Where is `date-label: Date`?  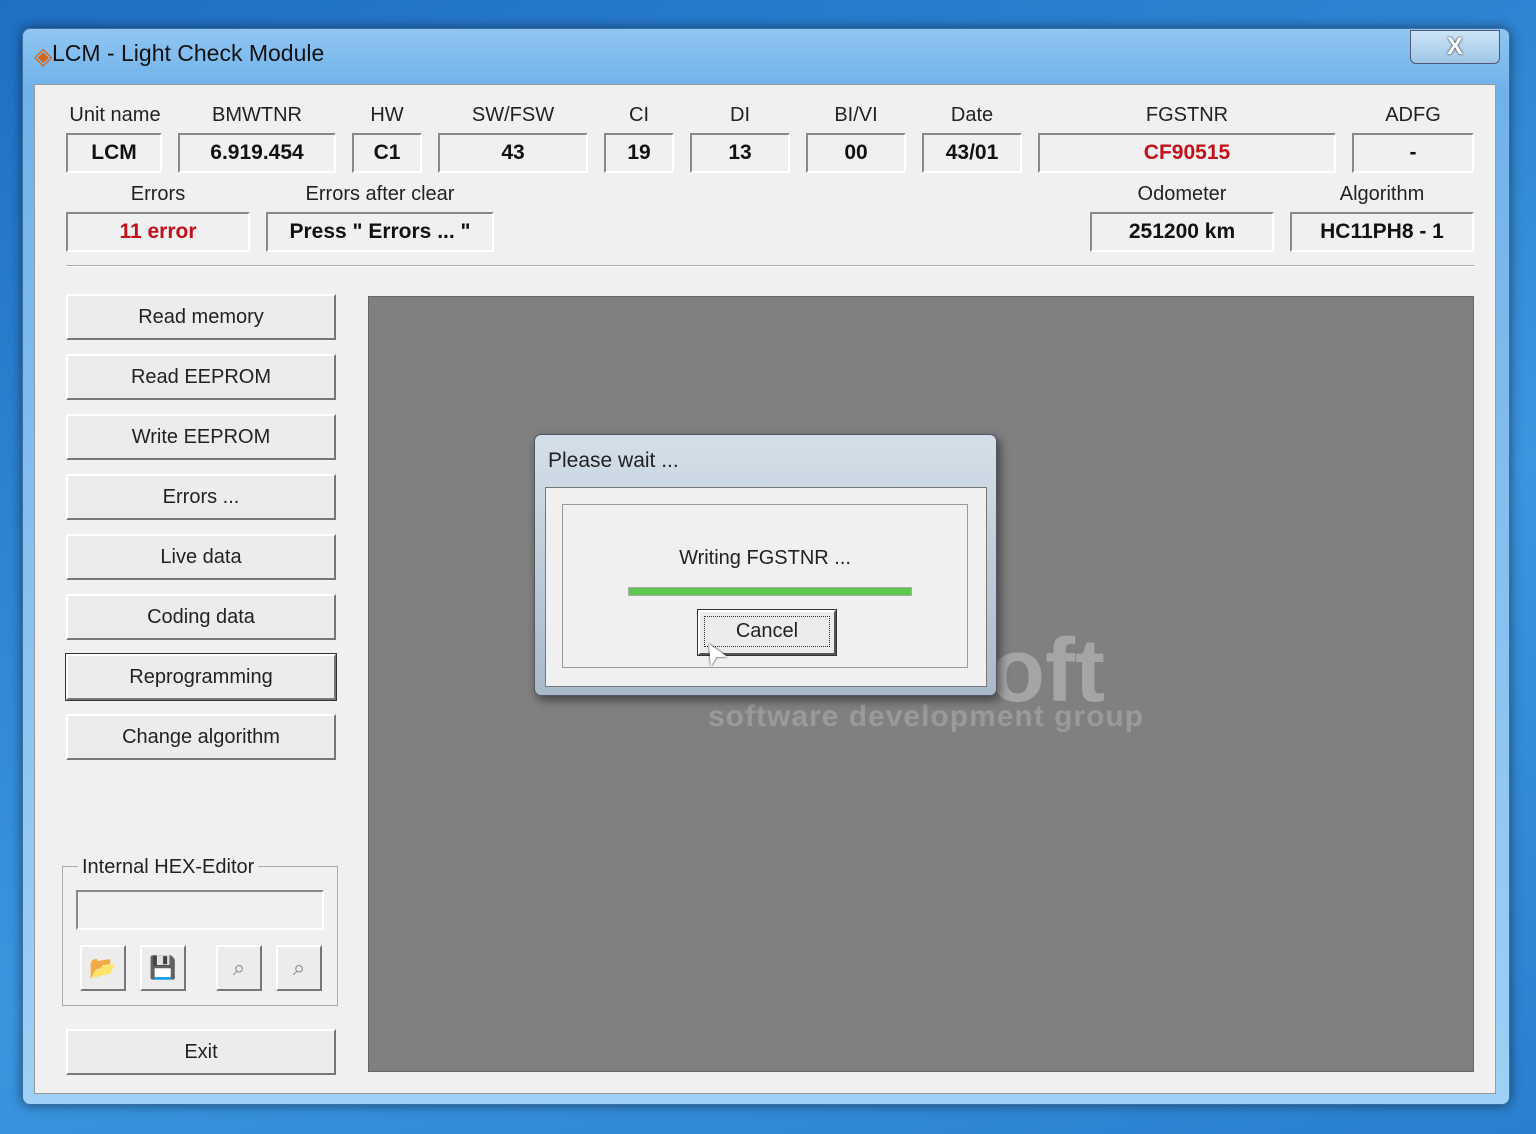 date-label: Date is located at coordinates (972, 115).